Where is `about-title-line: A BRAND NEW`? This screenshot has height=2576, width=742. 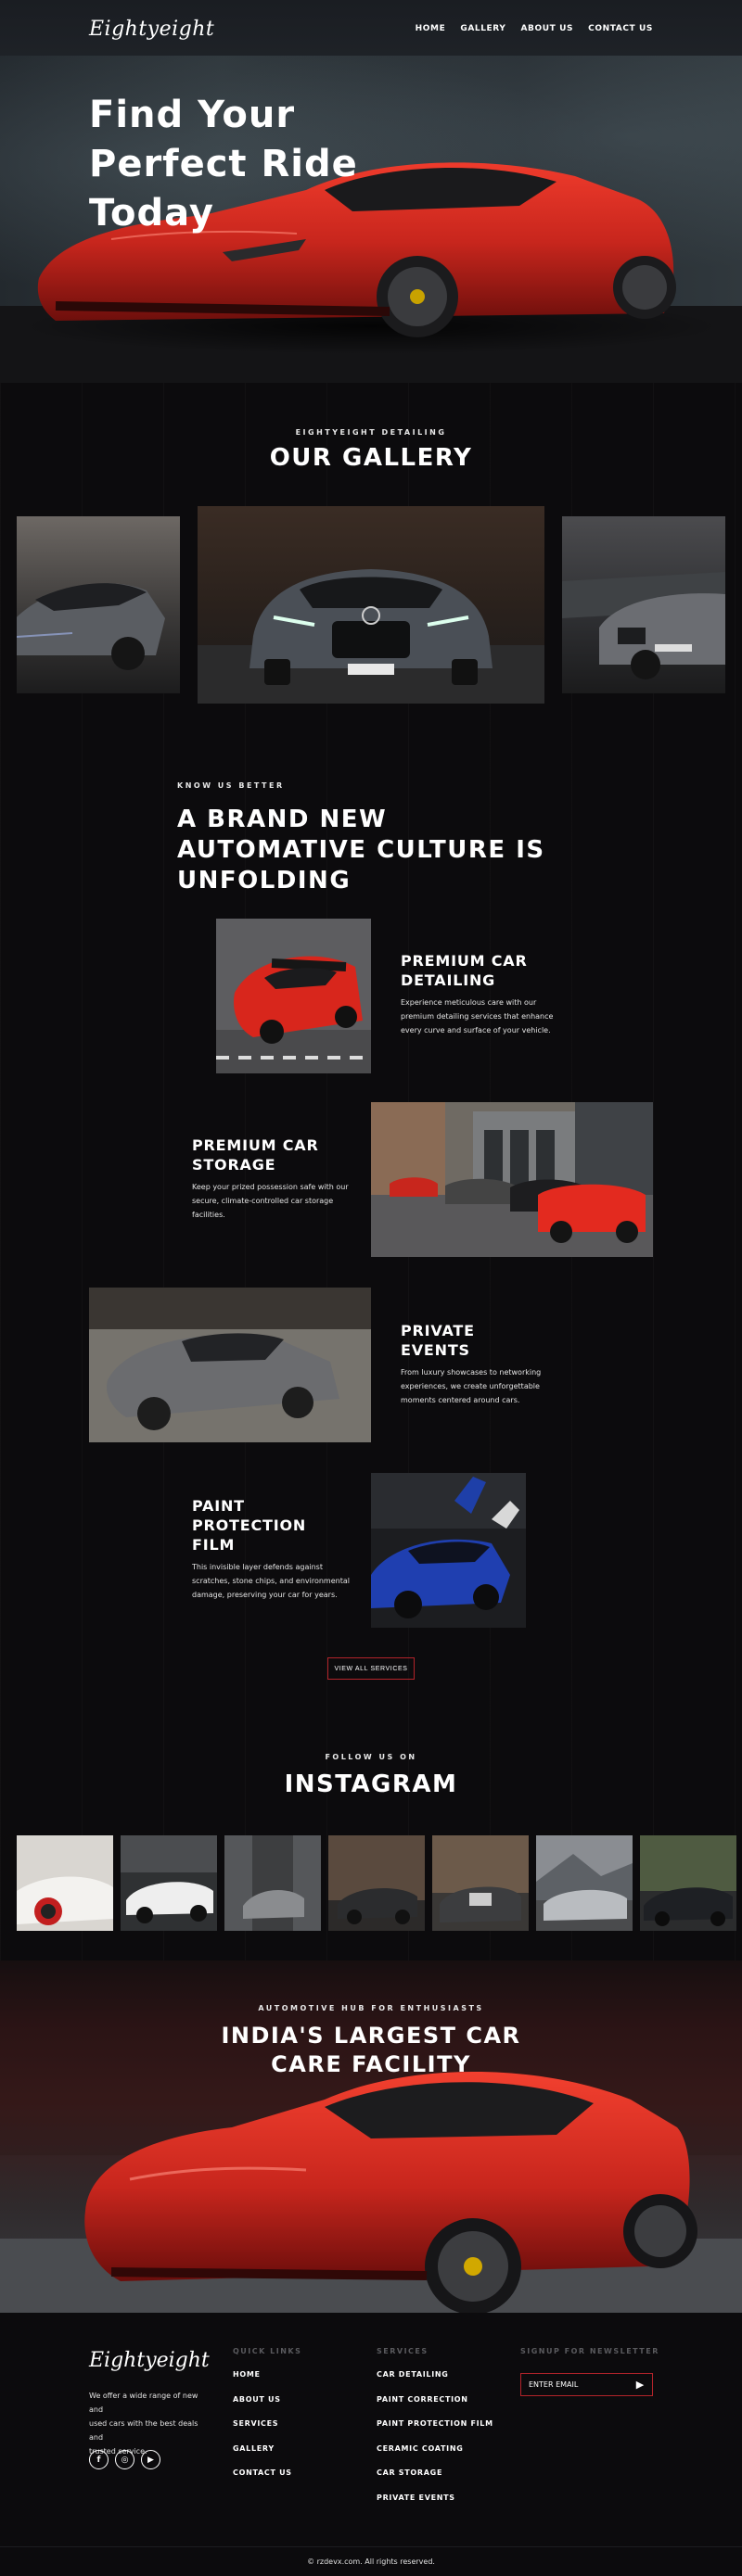
about-title-line: A BRAND NEW is located at coordinates (282, 819).